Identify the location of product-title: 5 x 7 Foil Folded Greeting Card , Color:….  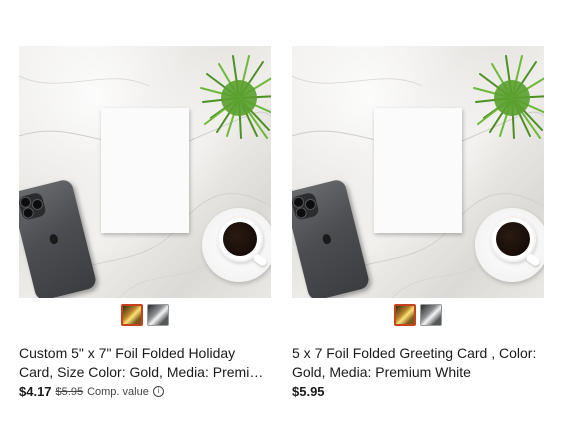
(418, 363).